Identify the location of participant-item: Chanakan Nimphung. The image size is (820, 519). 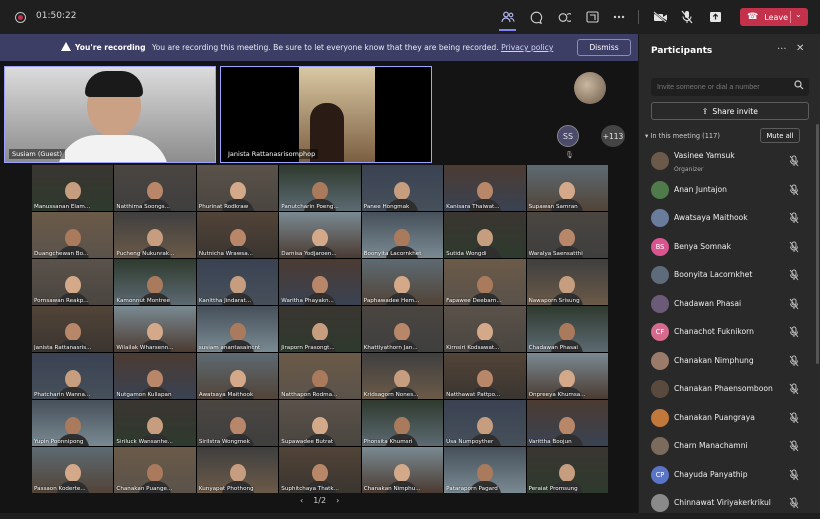
(727, 362).